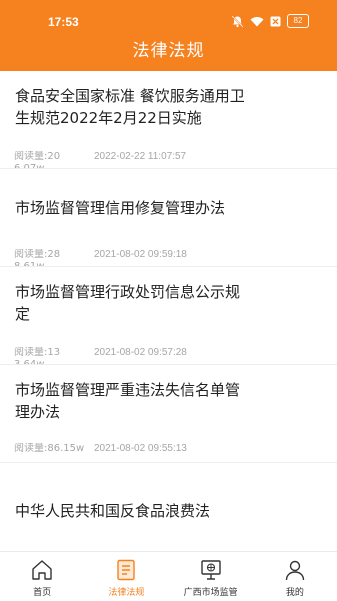 This screenshot has height=601, width=337. I want to click on tab-mine: 我的, so click(295, 576).